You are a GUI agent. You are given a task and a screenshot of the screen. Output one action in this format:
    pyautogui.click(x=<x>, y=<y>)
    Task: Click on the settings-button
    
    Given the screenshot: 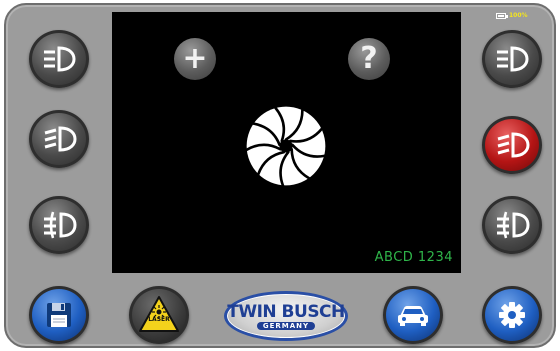 What is the action you would take?
    pyautogui.click(x=512, y=315)
    